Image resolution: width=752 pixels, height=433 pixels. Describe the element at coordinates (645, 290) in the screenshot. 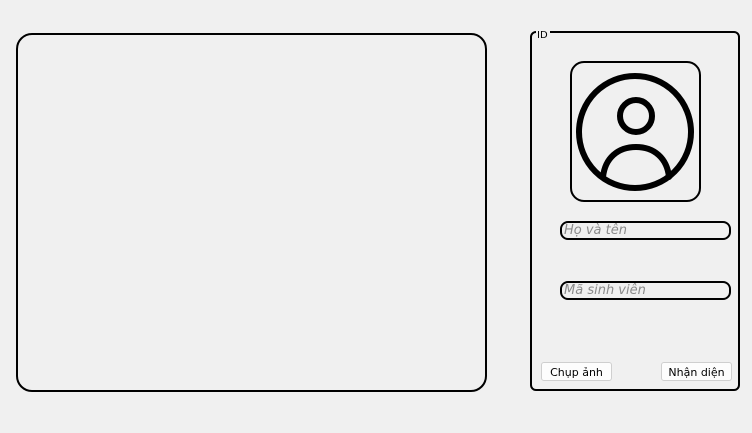

I see `student-id-field` at that location.